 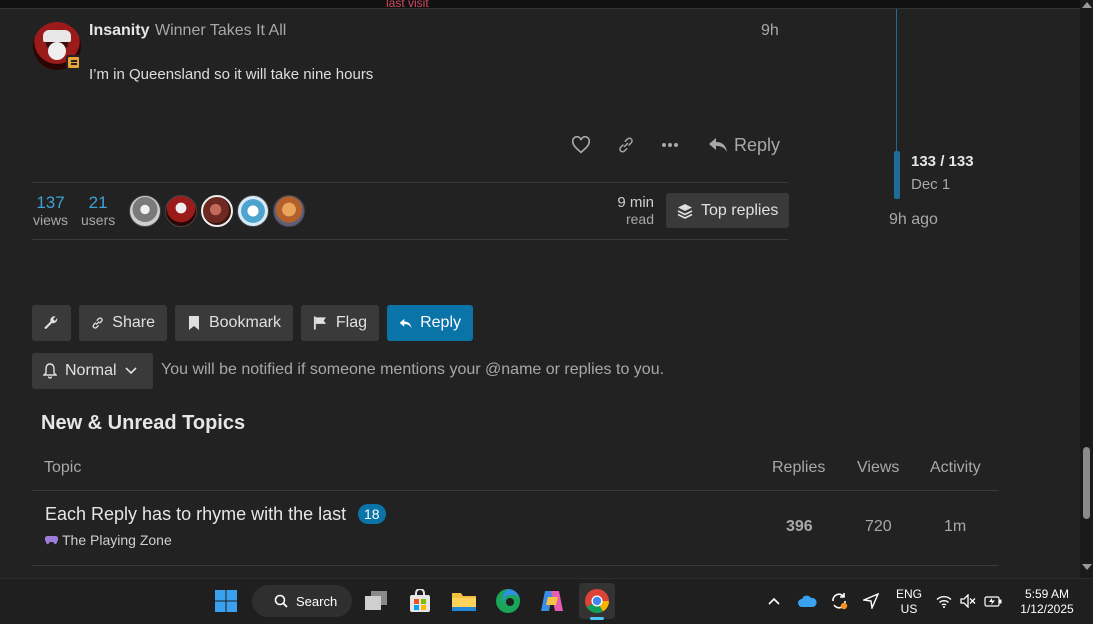 I want to click on navigation-arrow-icon, so click(x=871, y=601).